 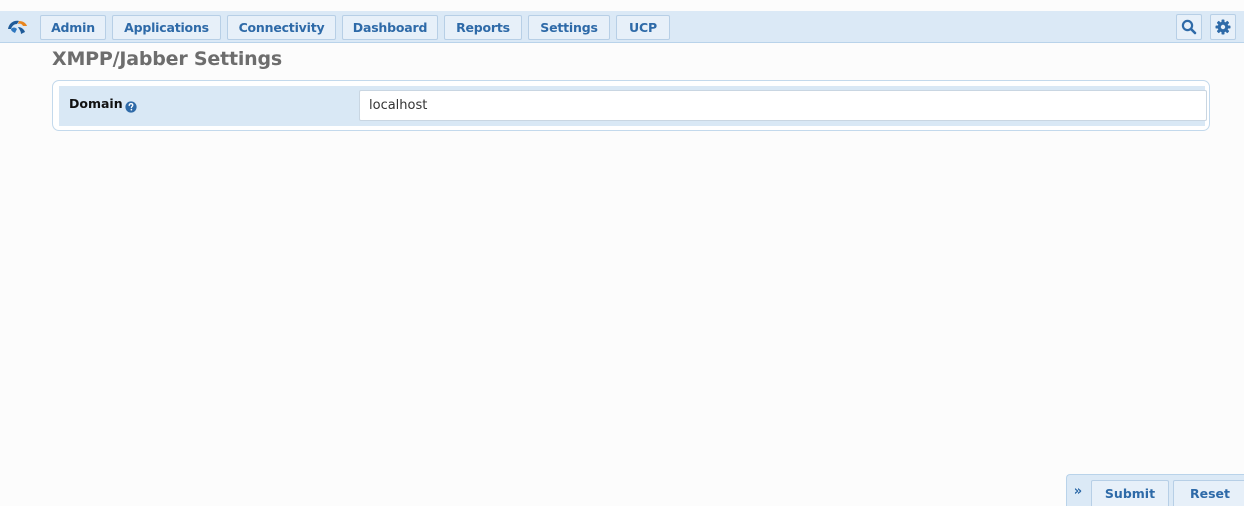 What do you see at coordinates (569, 27) in the screenshot?
I see `nav-settings: Settings` at bounding box center [569, 27].